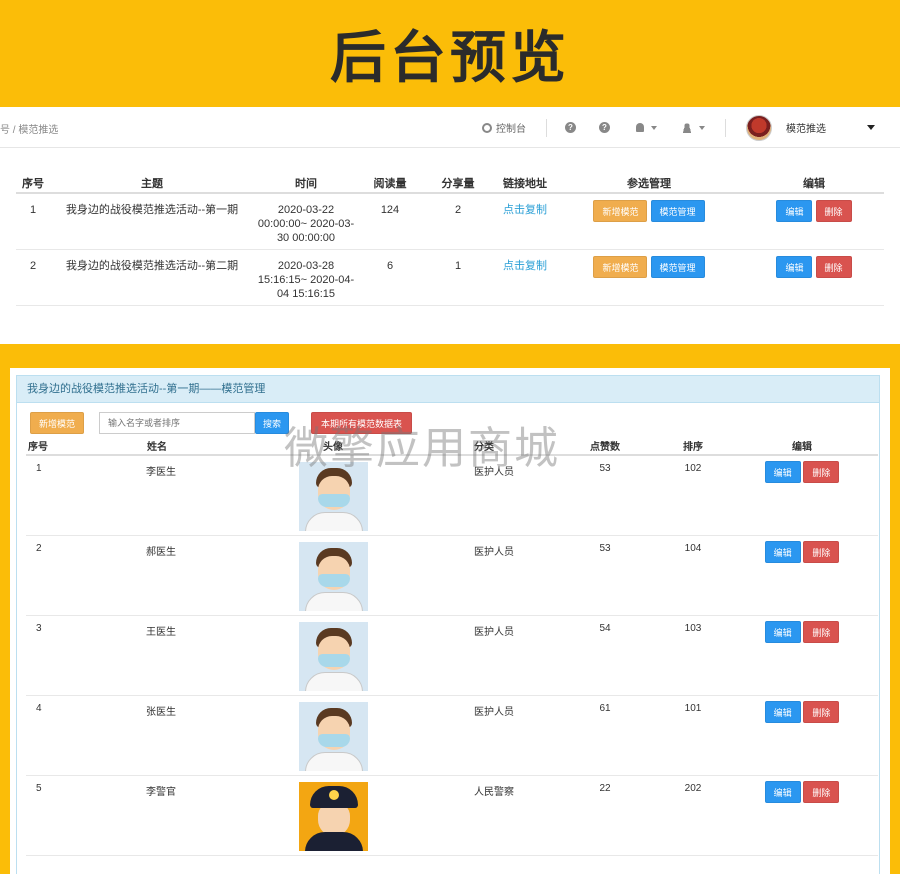 Image resolution: width=900 pixels, height=874 pixels. Describe the element at coordinates (152, 221) in the screenshot. I see `row-topic: 我身边的战役模范推选活动--第一期` at that location.